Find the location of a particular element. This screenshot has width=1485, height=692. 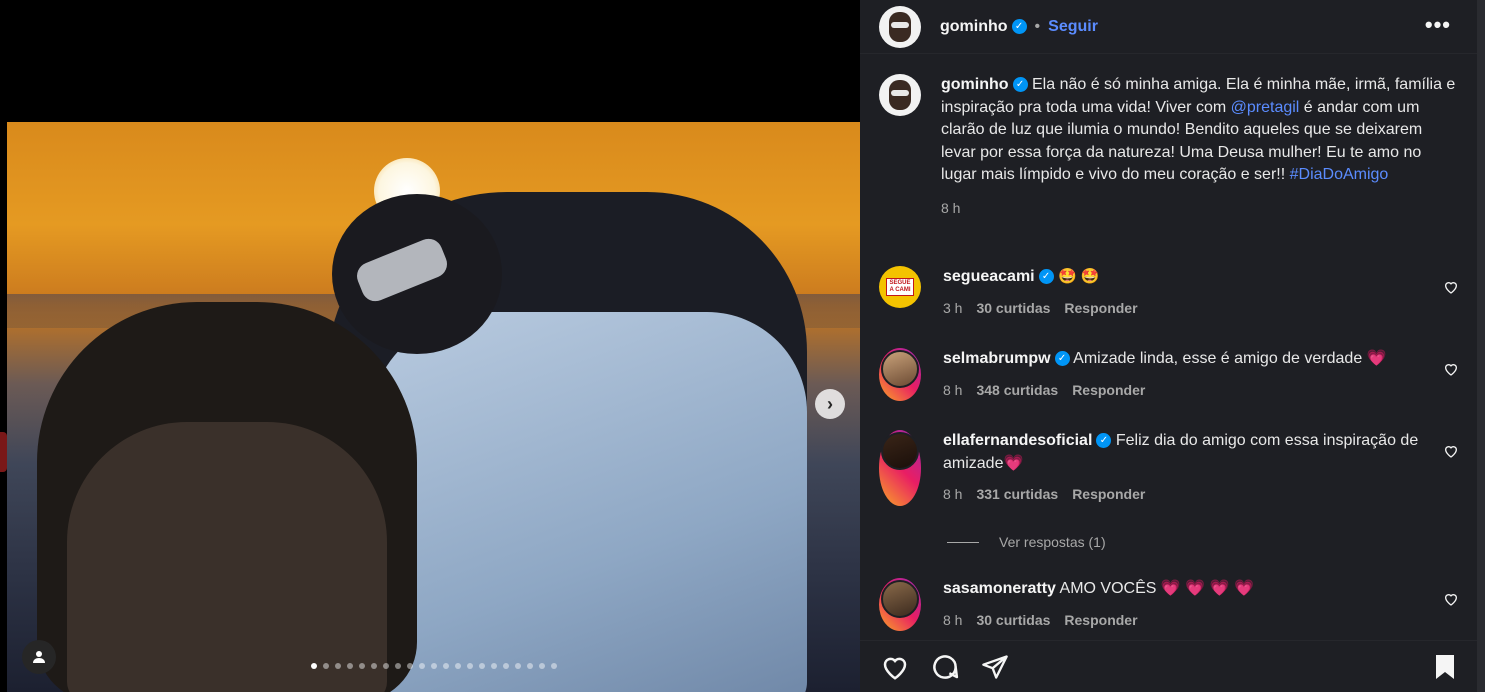

carousel-next-button: › is located at coordinates (830, 404).